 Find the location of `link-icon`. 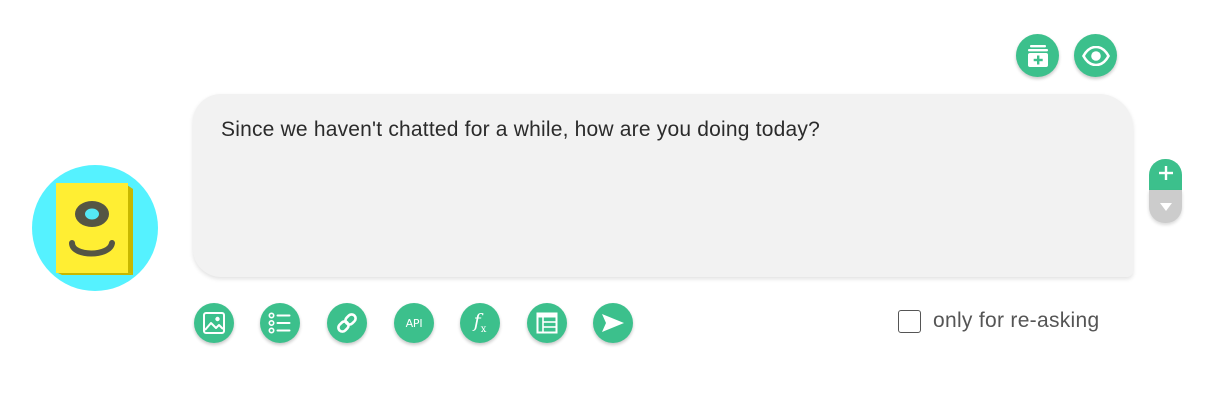

link-icon is located at coordinates (347, 323).